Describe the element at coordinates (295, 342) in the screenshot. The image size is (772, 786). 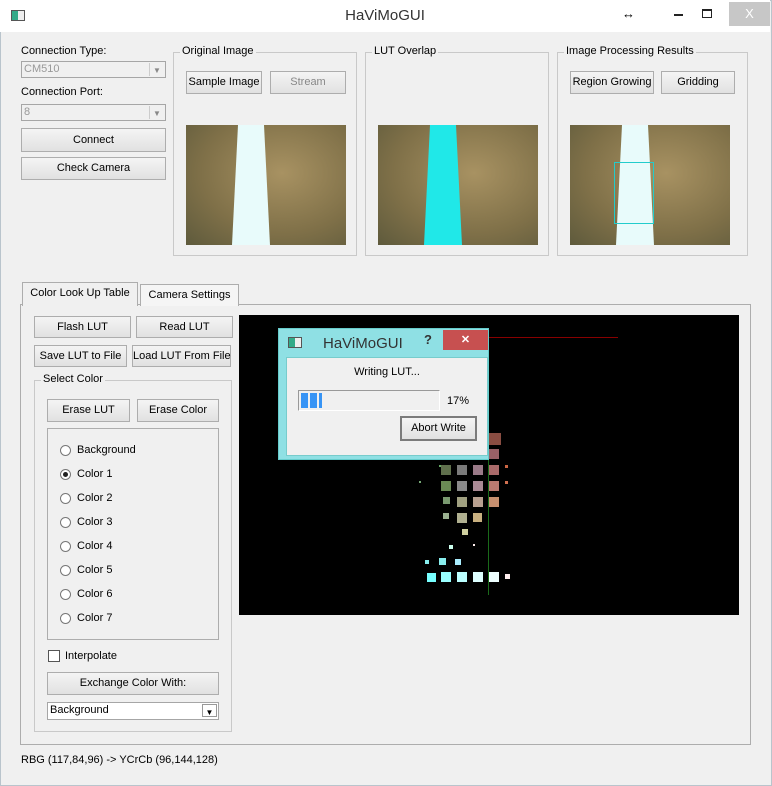
I see `app-icon` at that location.